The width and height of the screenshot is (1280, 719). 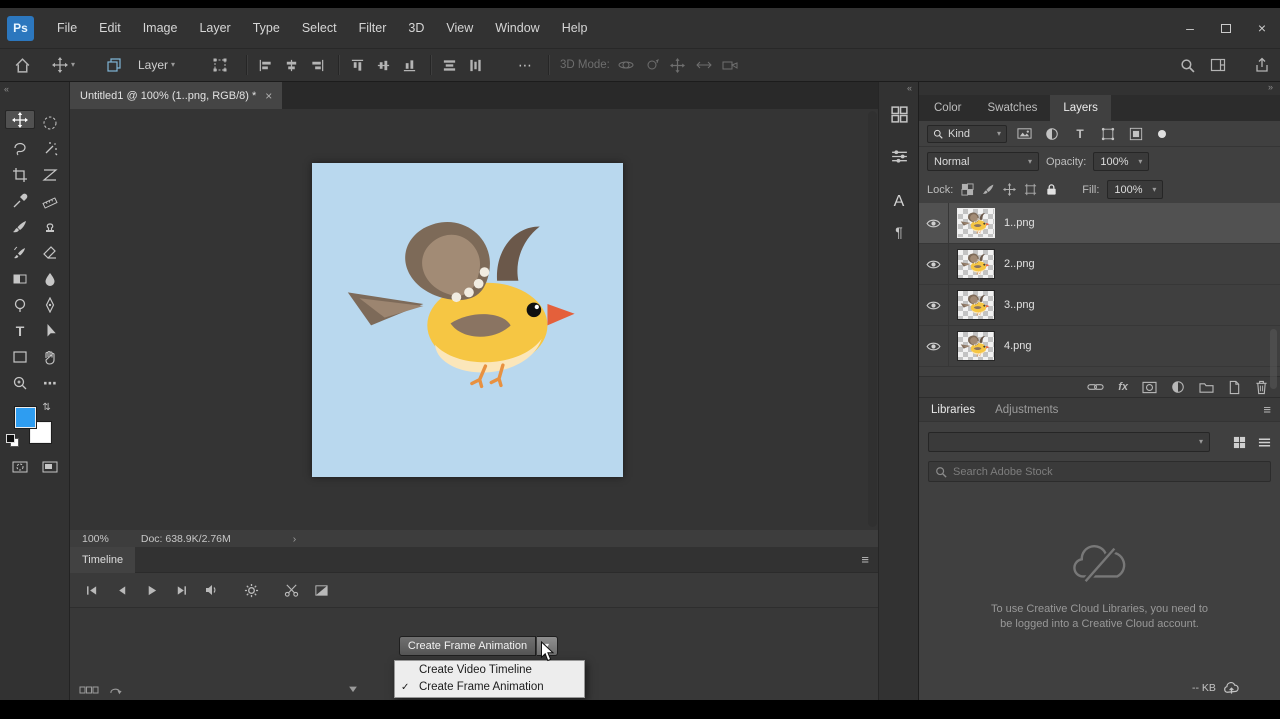 I want to click on layer-filter-toggle, so click(x=1162, y=133).